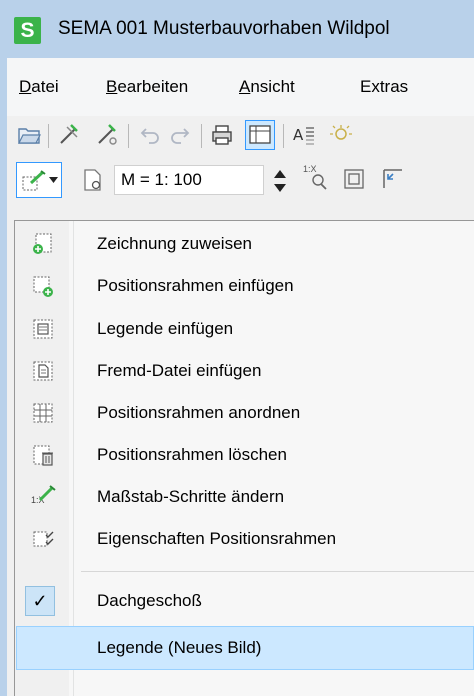 This screenshot has height=696, width=474. I want to click on menu-extras: Extras, so click(384, 87).